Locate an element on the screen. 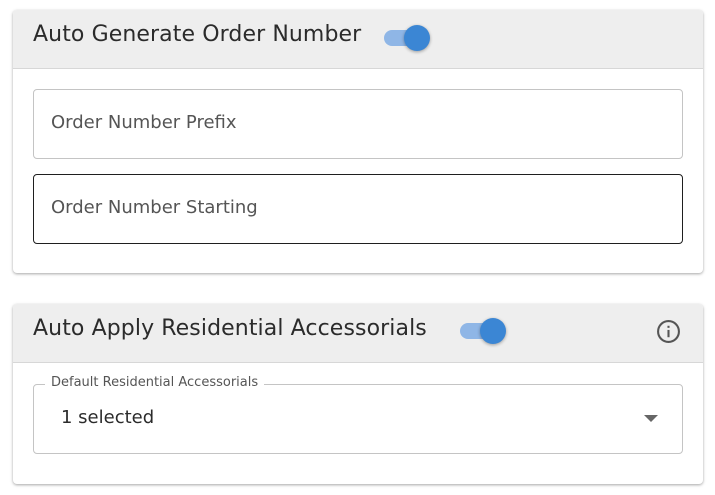  auto-order-number-header: Auto Generate Order Number is located at coordinates (358, 39).